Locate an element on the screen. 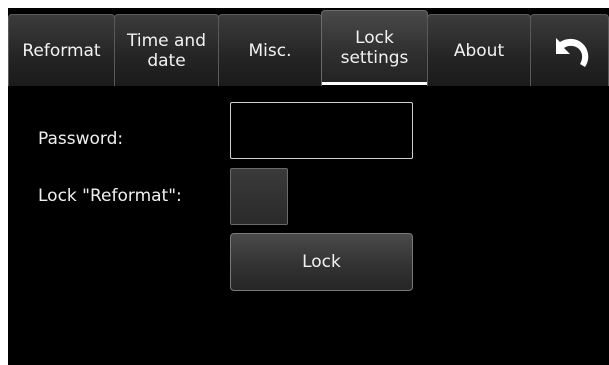 The image size is (609, 365). tab-misc: Misc. is located at coordinates (270, 50).